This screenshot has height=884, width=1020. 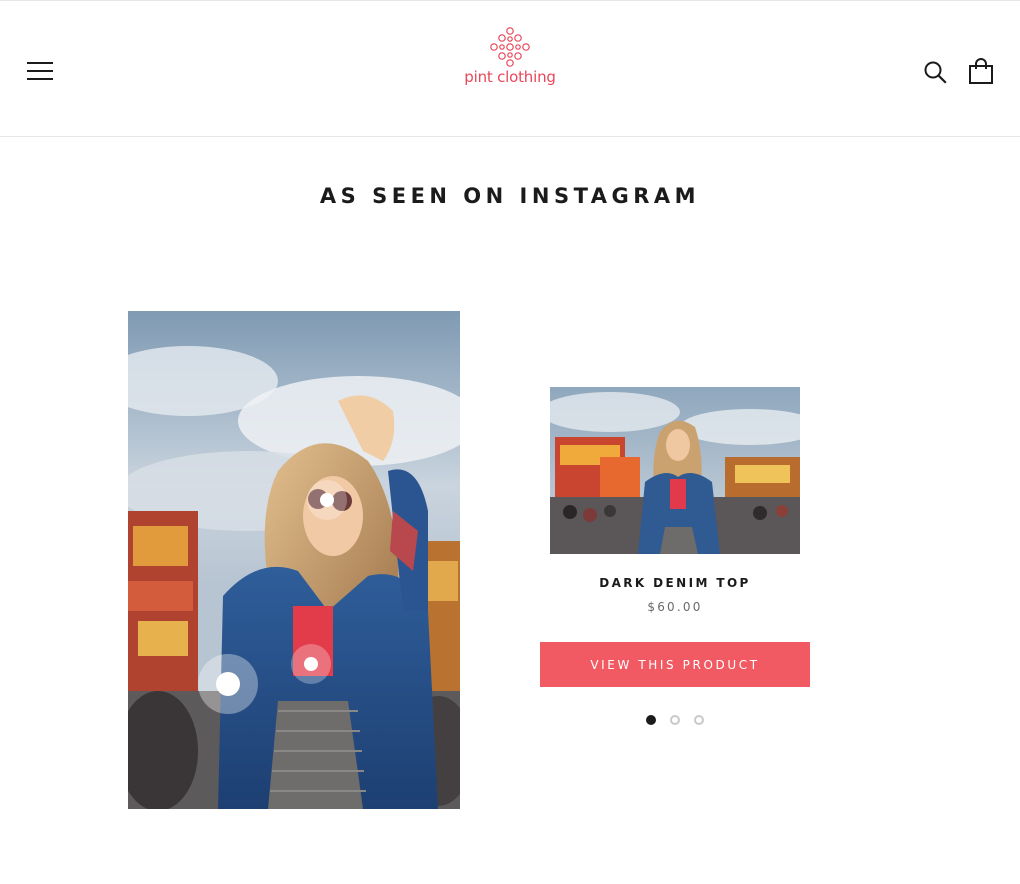 What do you see at coordinates (675, 664) in the screenshot?
I see `view-product-button: VIEW THIS PRODUCT` at bounding box center [675, 664].